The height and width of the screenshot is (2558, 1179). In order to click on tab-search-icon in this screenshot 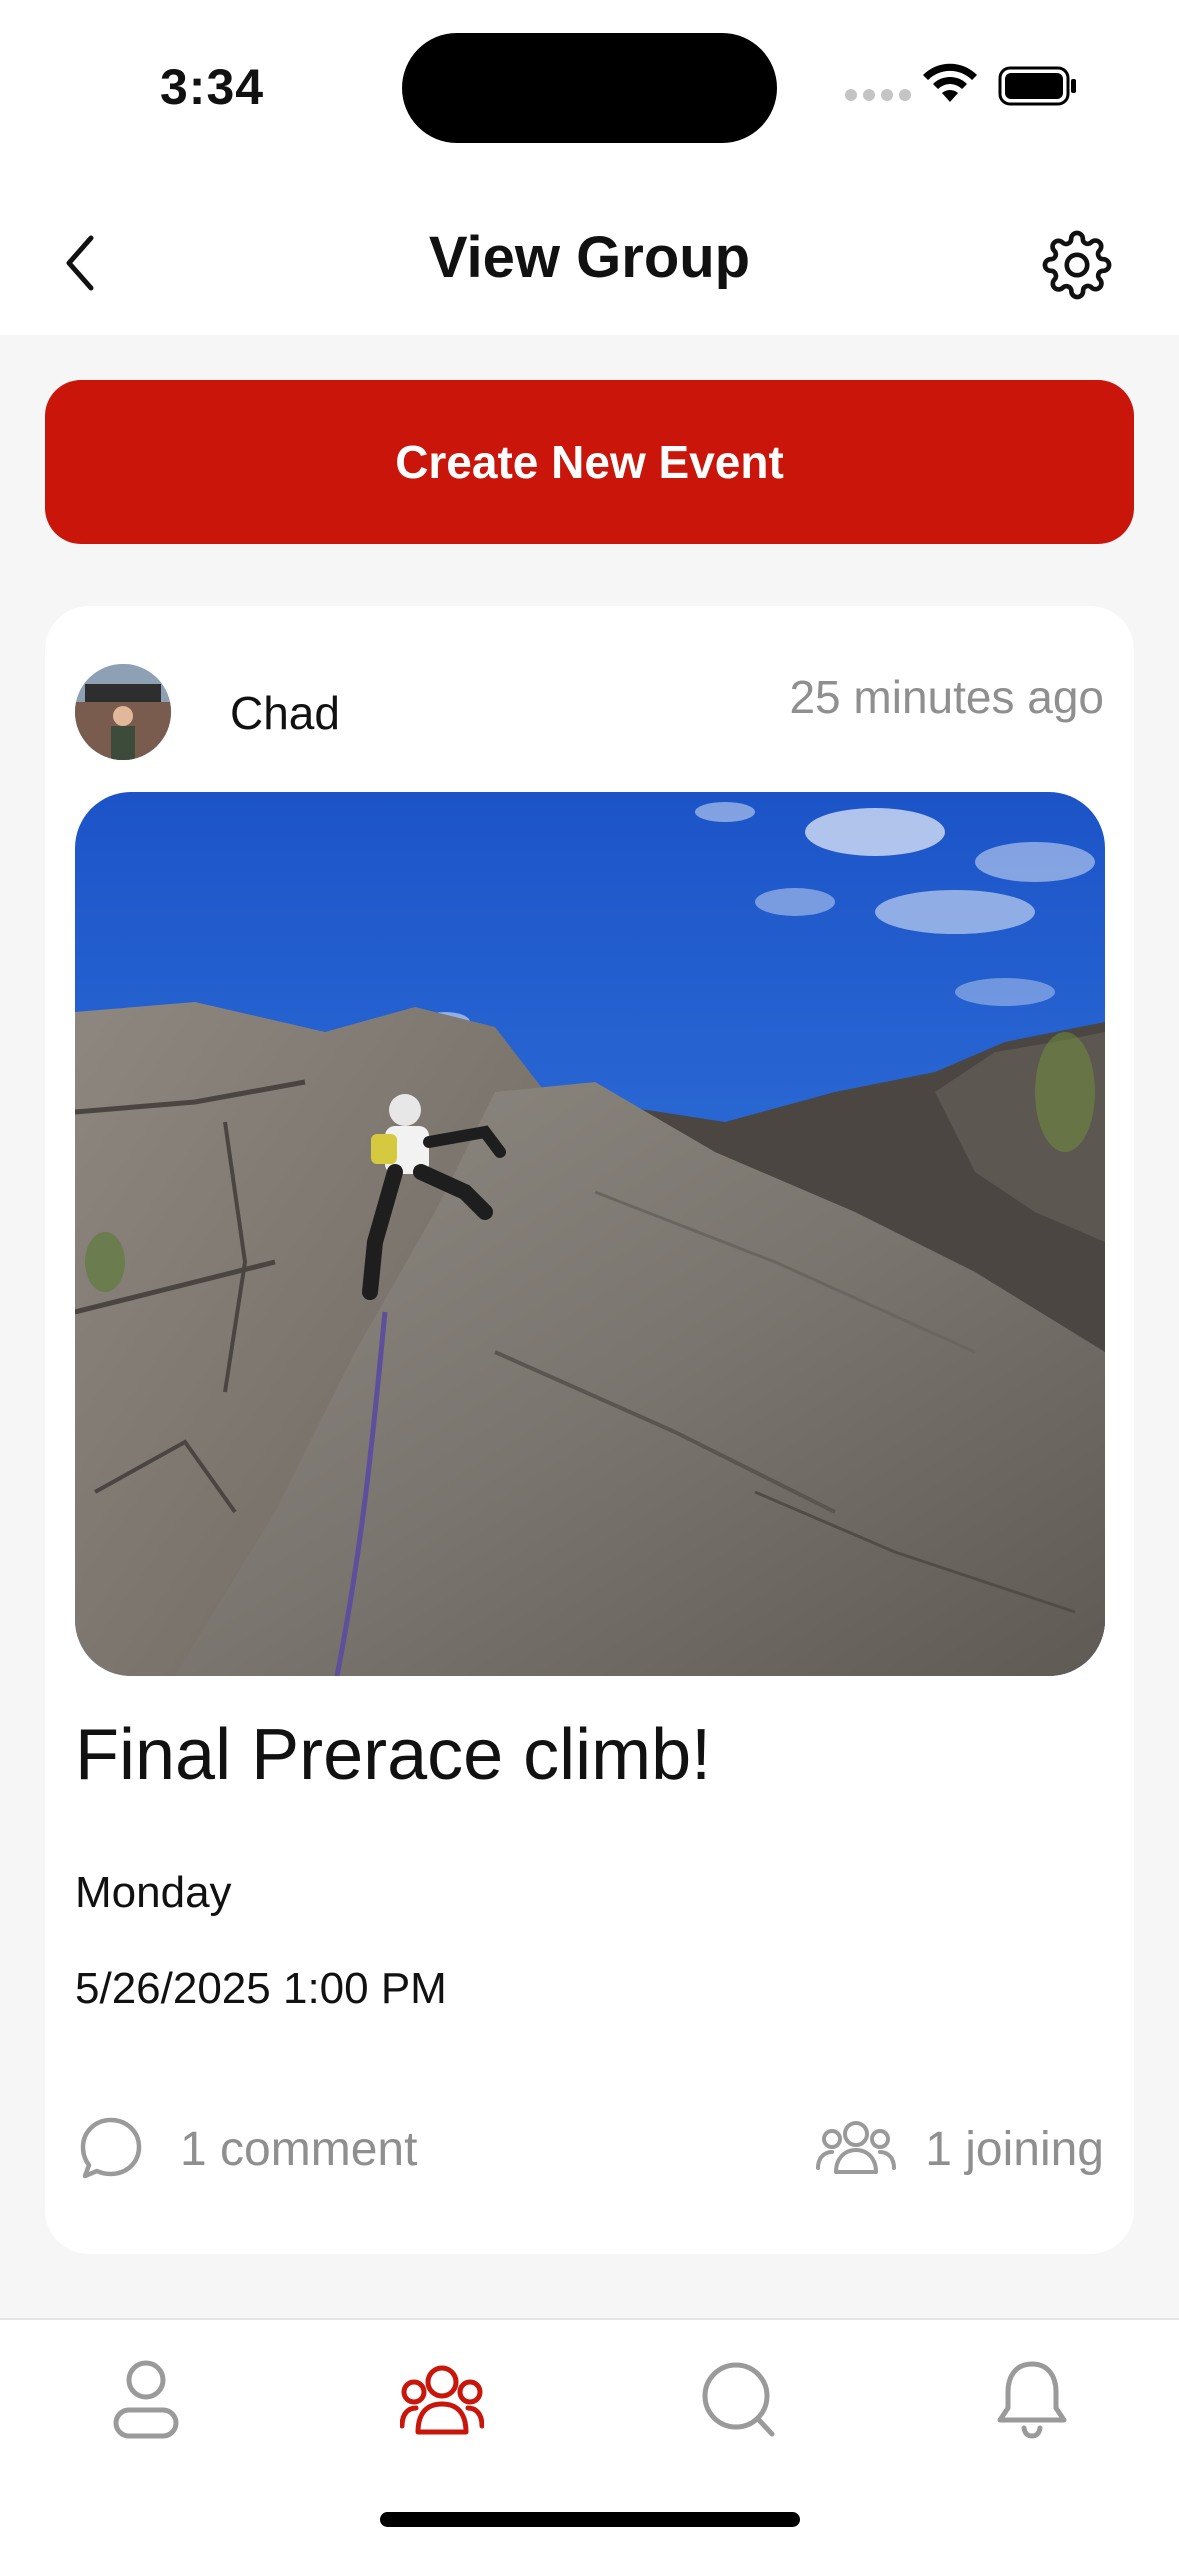, I will do `click(738, 2399)`.